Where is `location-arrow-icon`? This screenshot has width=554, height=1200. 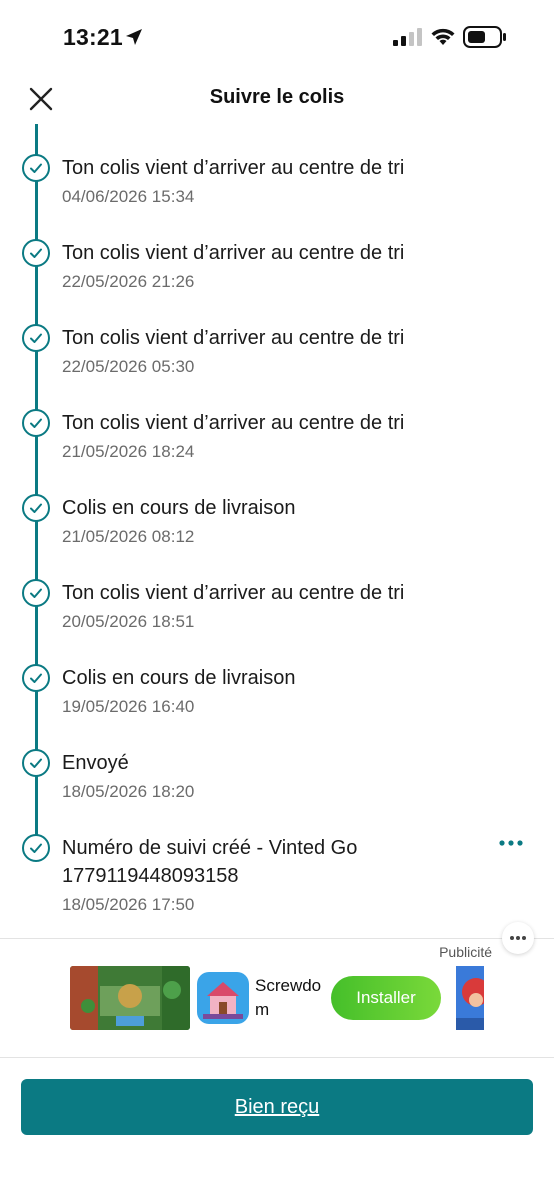 location-arrow-icon is located at coordinates (134, 37).